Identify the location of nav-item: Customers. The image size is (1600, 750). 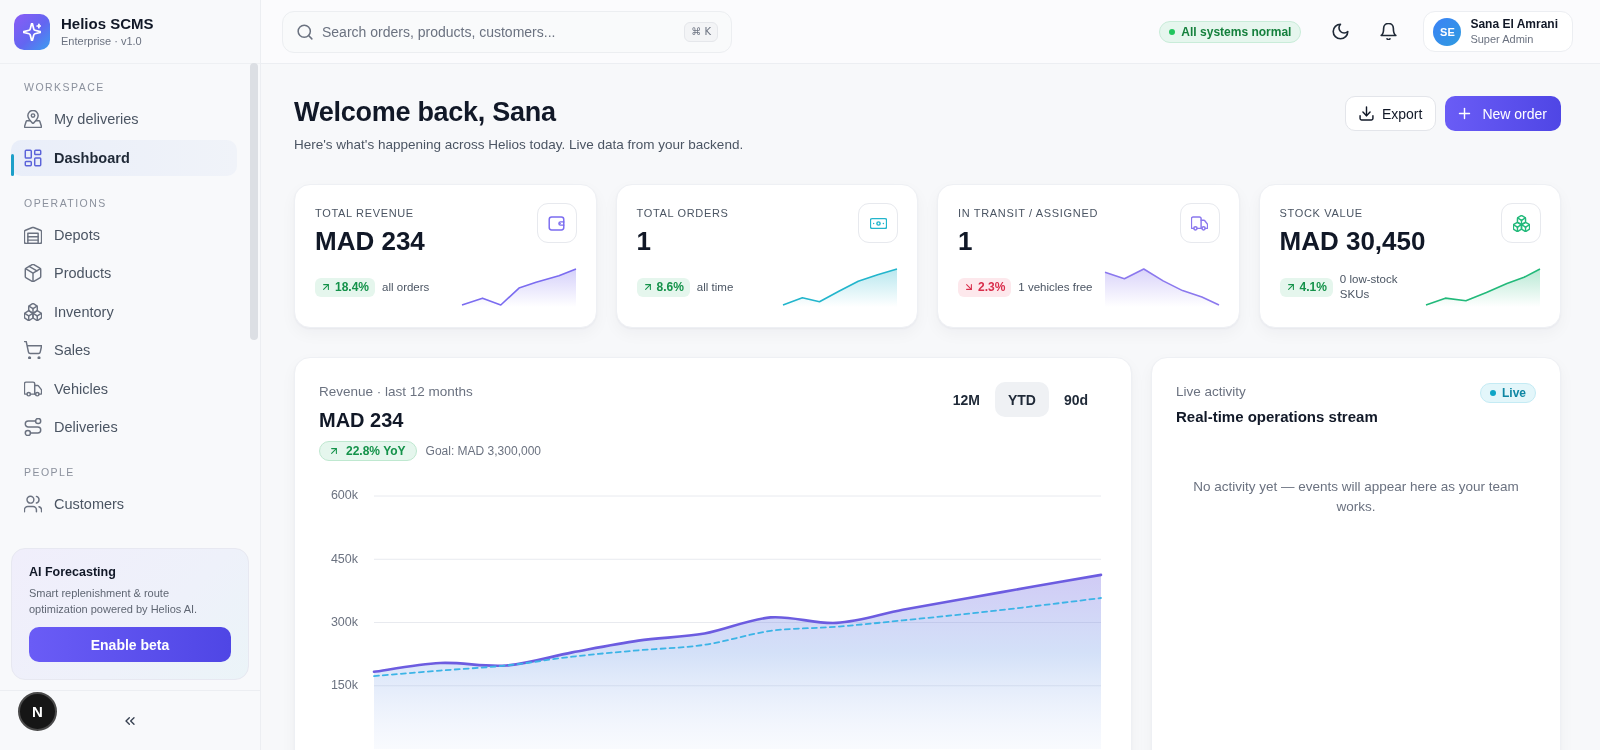
(124, 504).